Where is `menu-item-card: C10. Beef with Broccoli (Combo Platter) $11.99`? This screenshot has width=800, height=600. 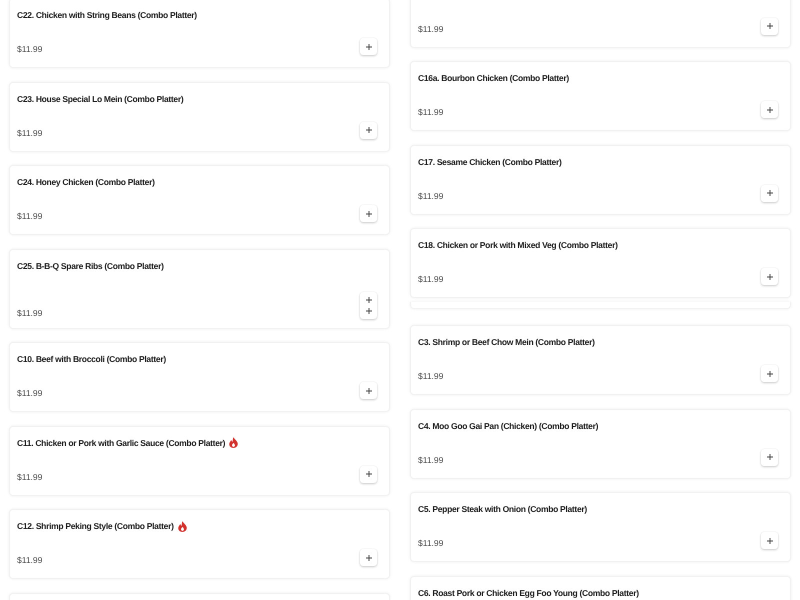 menu-item-card: C10. Beef with Broccoli (Combo Platter) $11.99 is located at coordinates (199, 377).